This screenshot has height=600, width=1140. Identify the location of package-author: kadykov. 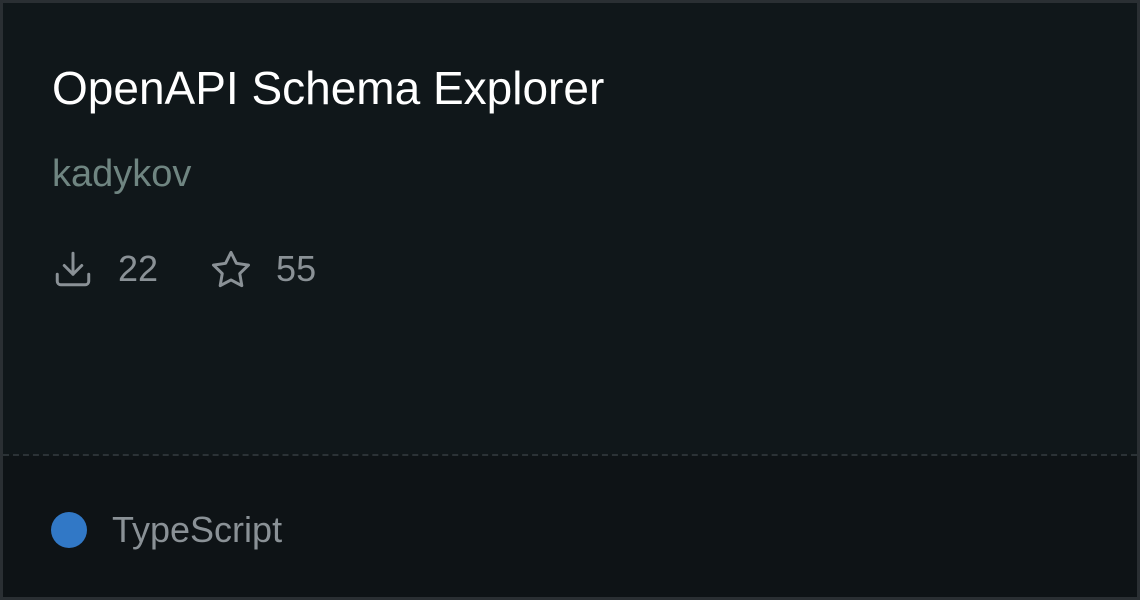
(121, 174).